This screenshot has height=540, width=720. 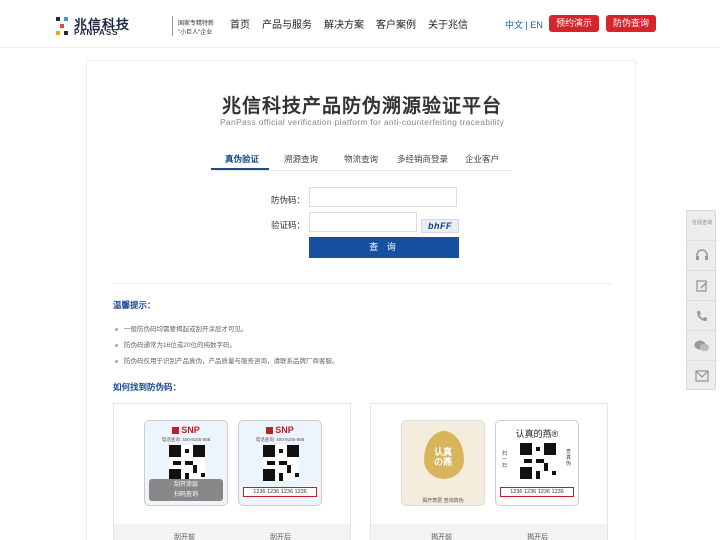 I want to click on phone-icon, so click(x=702, y=316).